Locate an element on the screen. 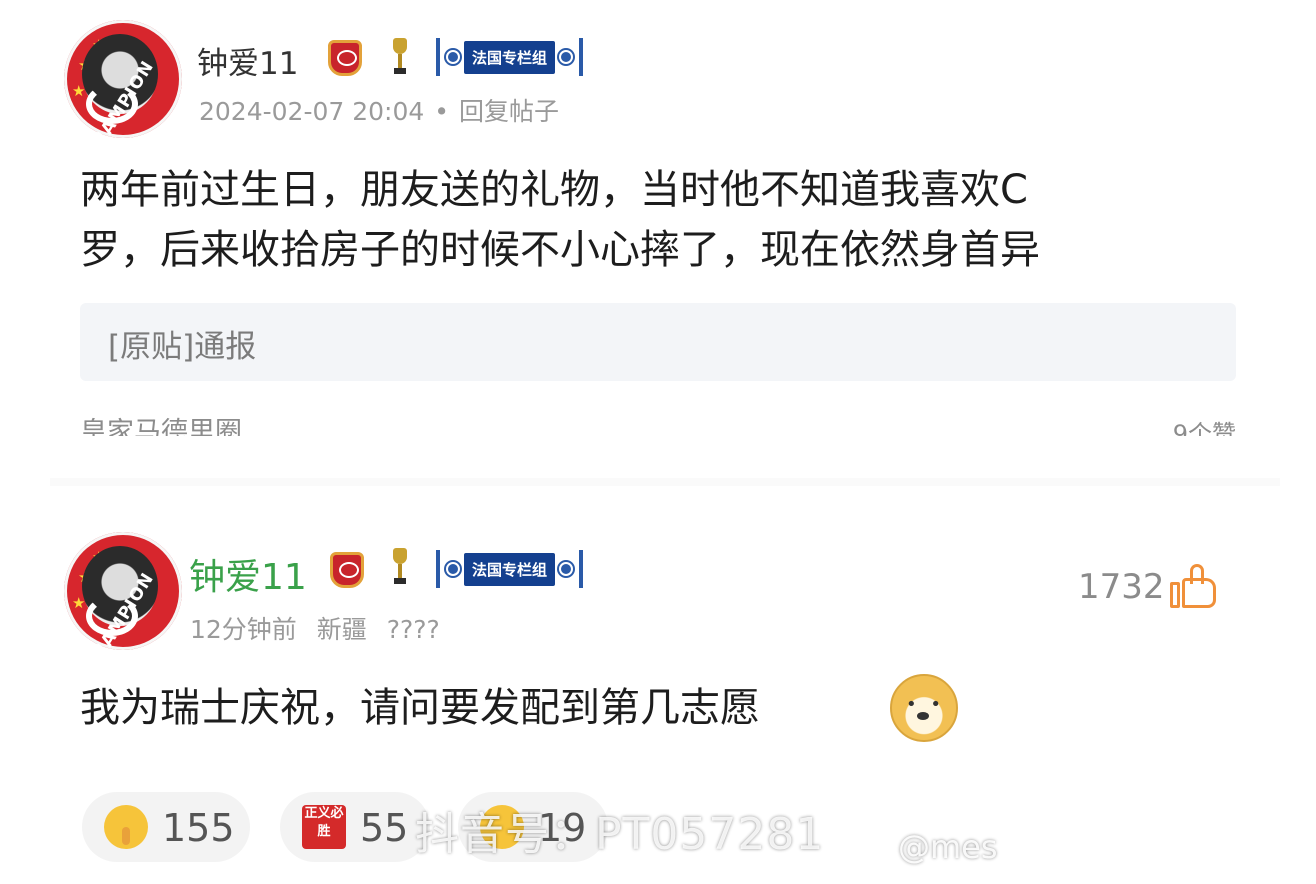 The image size is (1316, 884). time-ago: 12分钟前 is located at coordinates (243, 629).